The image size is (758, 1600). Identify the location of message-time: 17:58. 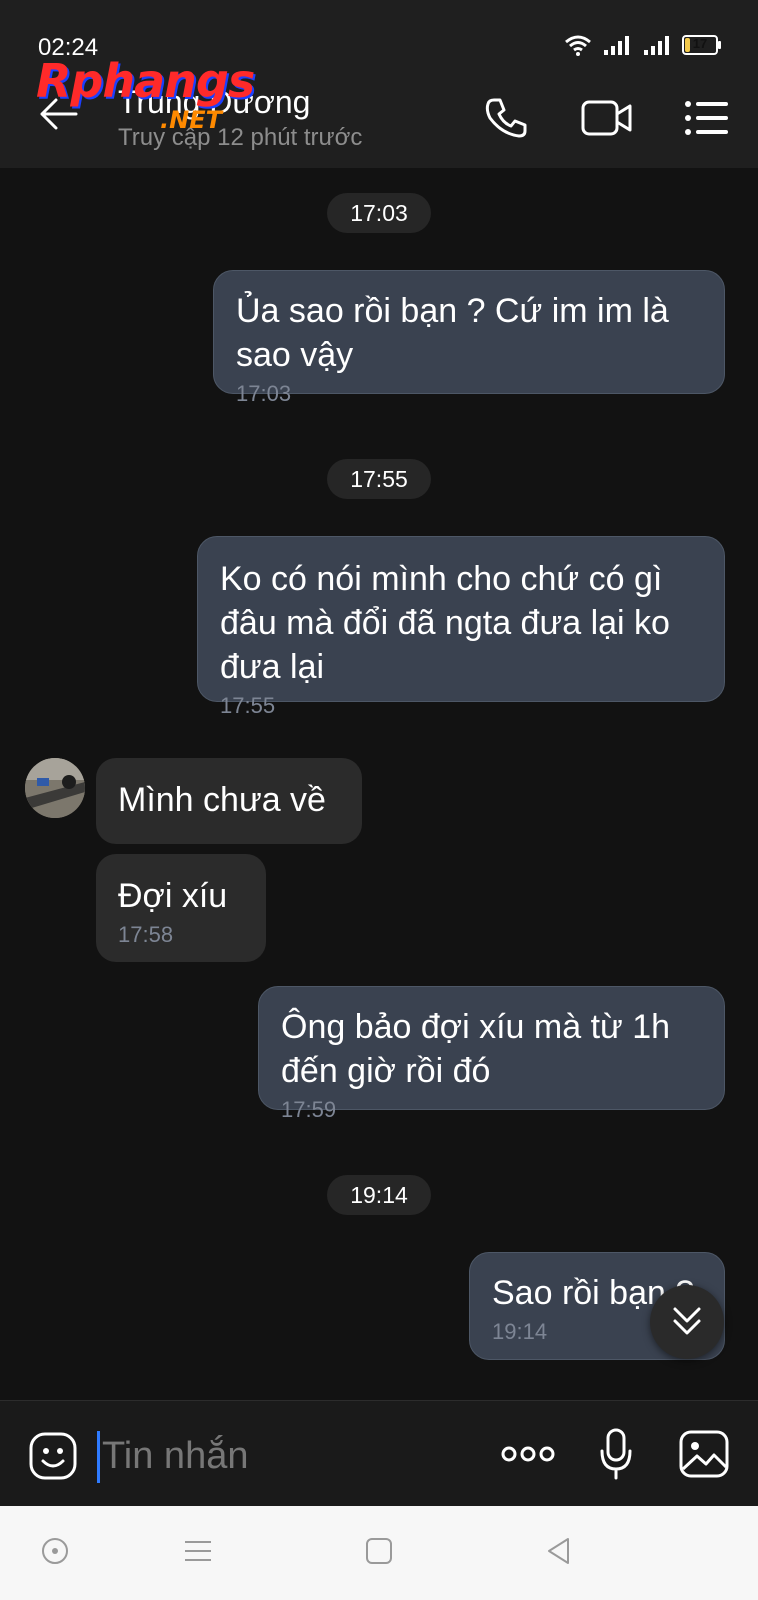
(146, 934).